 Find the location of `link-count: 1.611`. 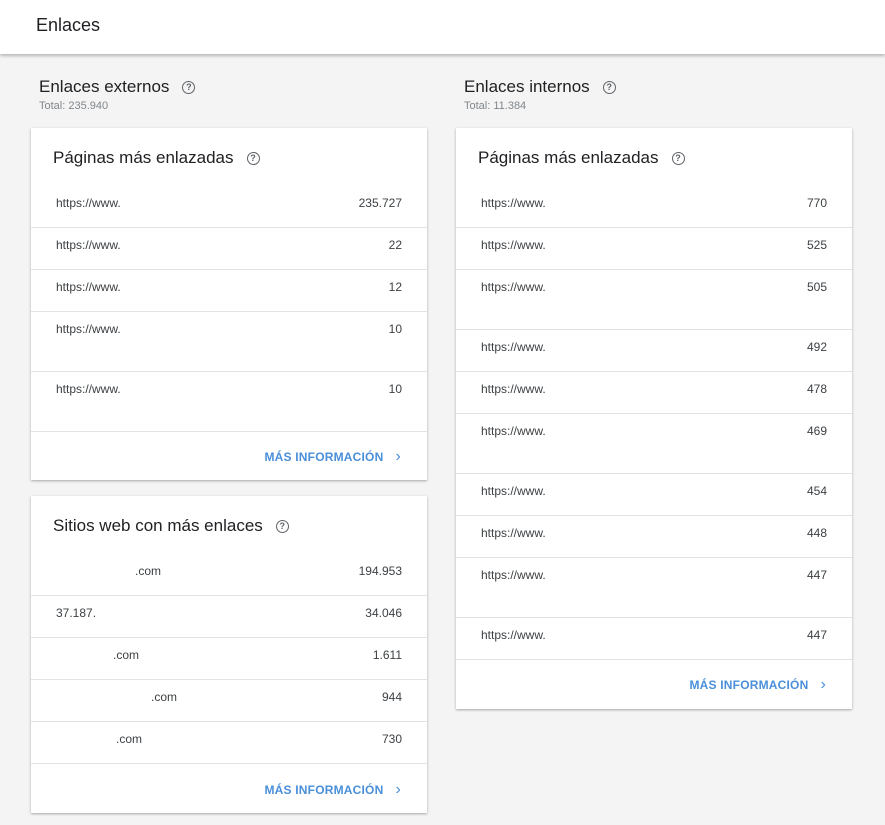

link-count: 1.611 is located at coordinates (387, 655).